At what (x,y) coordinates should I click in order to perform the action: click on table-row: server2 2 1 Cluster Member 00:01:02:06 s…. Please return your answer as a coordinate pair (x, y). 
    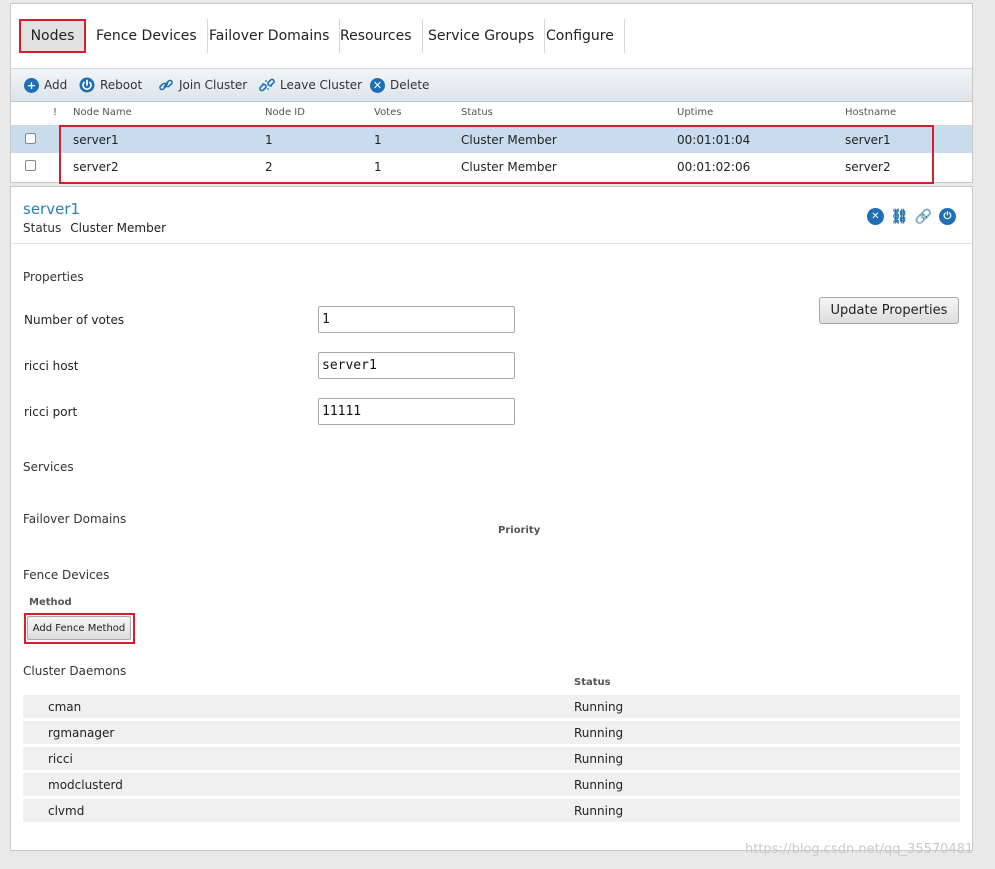
    Looking at the image, I should click on (491, 166).